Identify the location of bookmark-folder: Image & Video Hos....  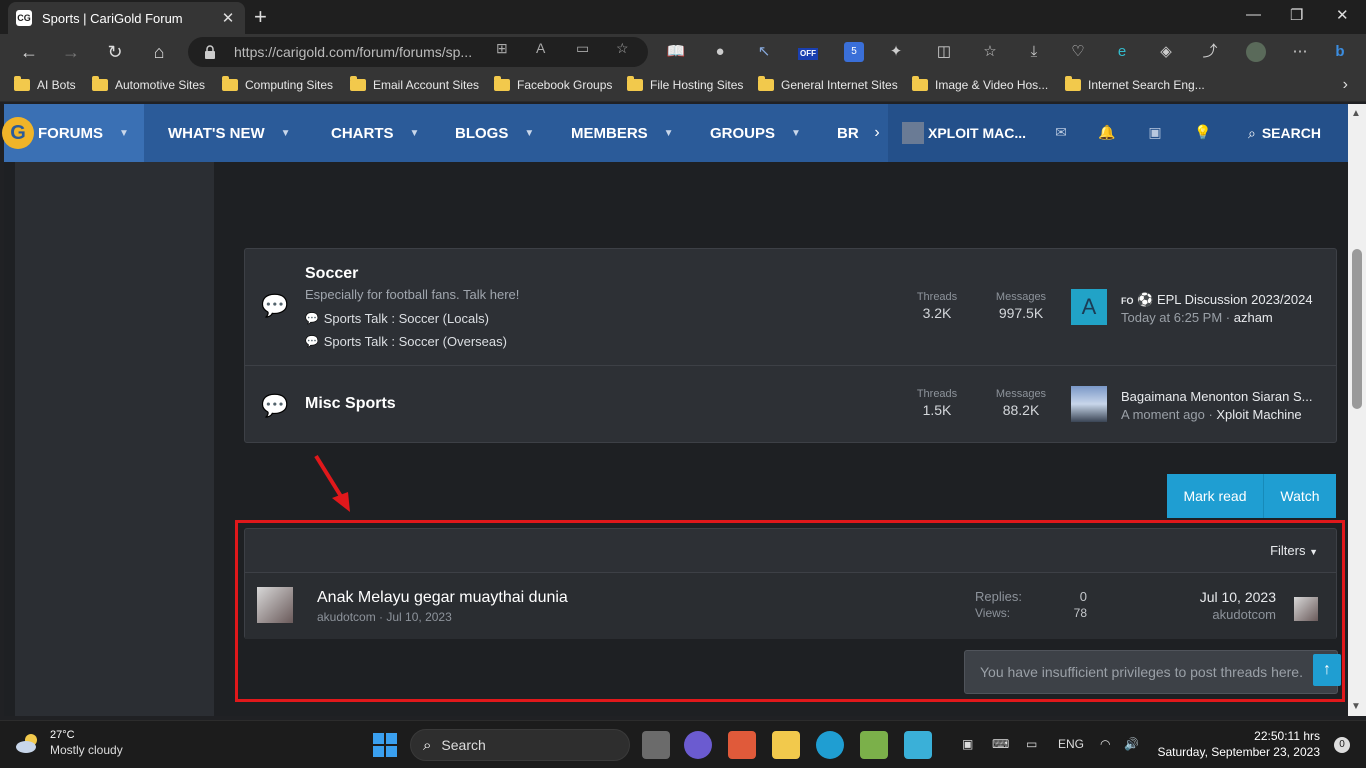
(980, 84).